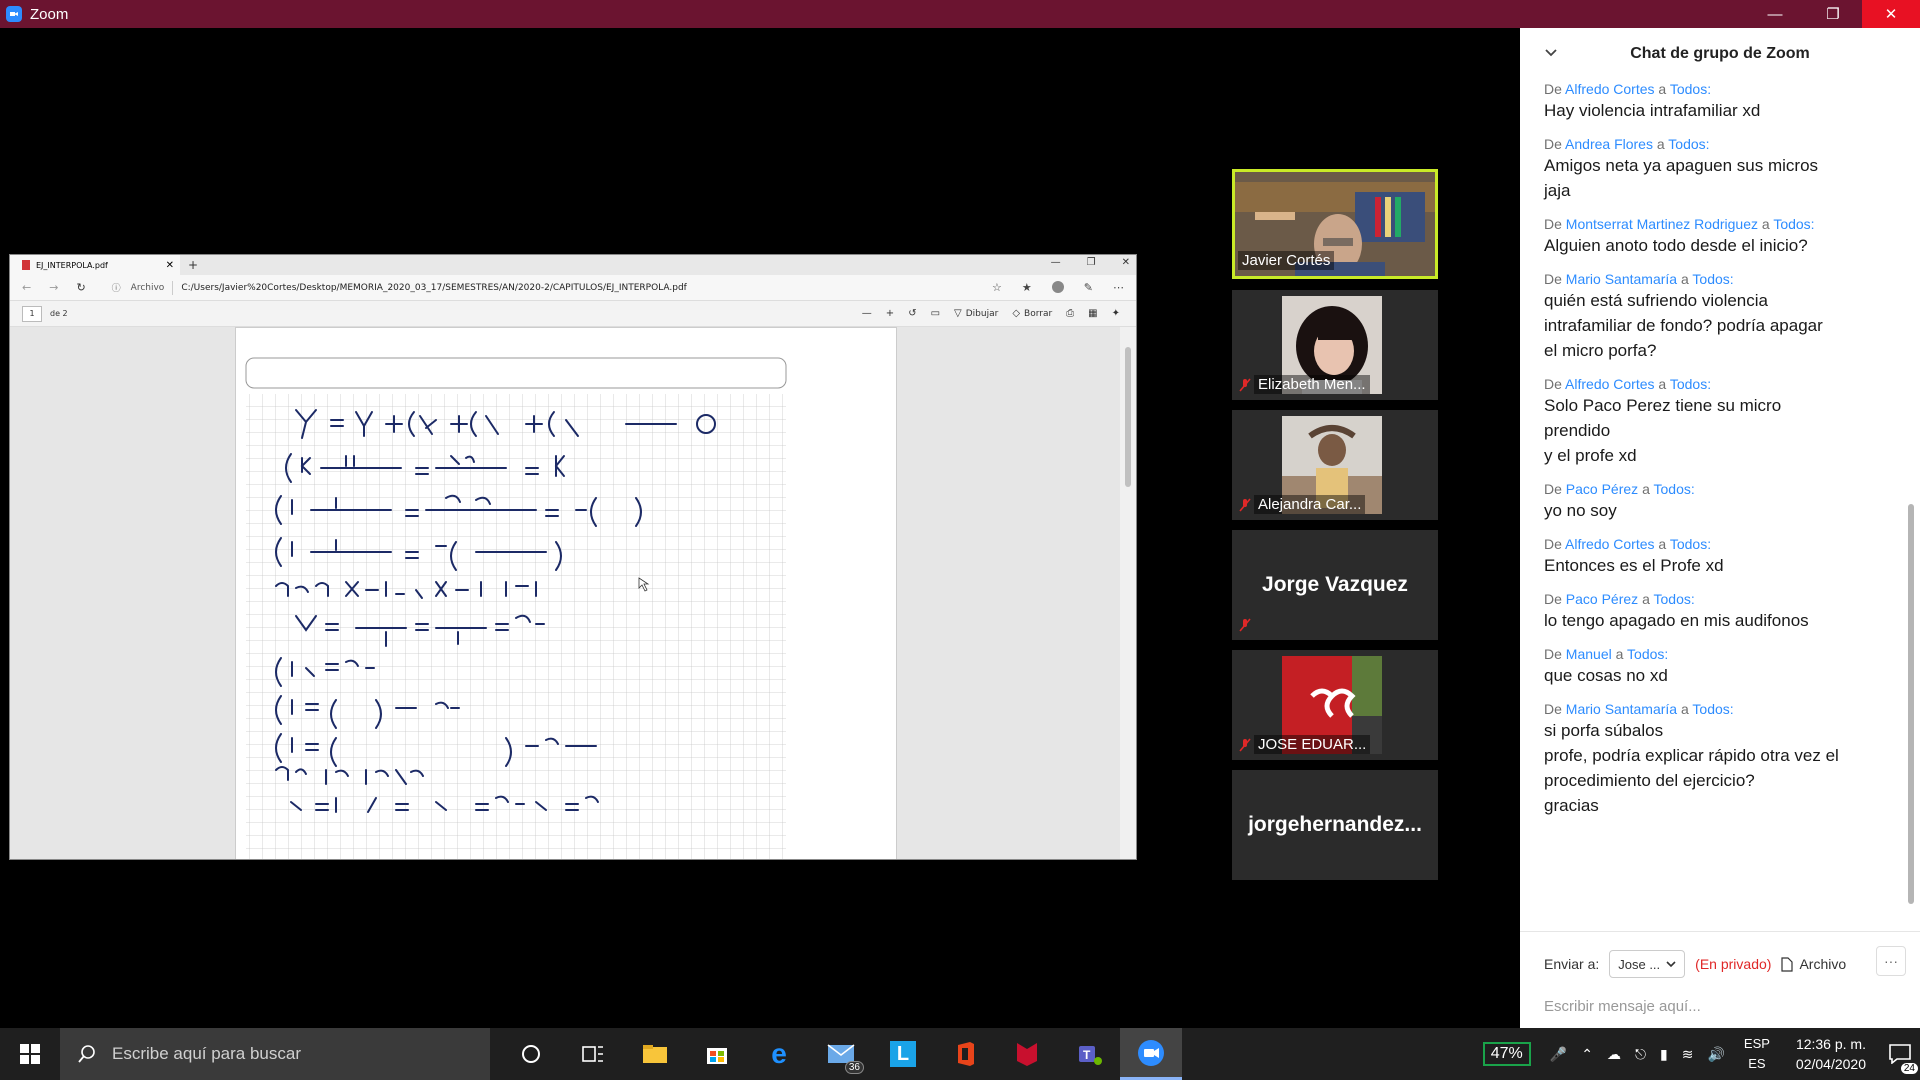 The width and height of the screenshot is (1920, 1080). I want to click on more-options-button: ···, so click(1891, 961).